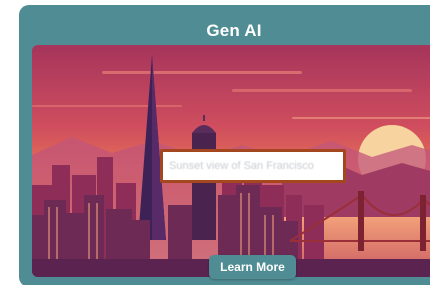 This screenshot has height=285, width=430. Describe the element at coordinates (234, 30) in the screenshot. I see `card-title: Gen AI` at that location.